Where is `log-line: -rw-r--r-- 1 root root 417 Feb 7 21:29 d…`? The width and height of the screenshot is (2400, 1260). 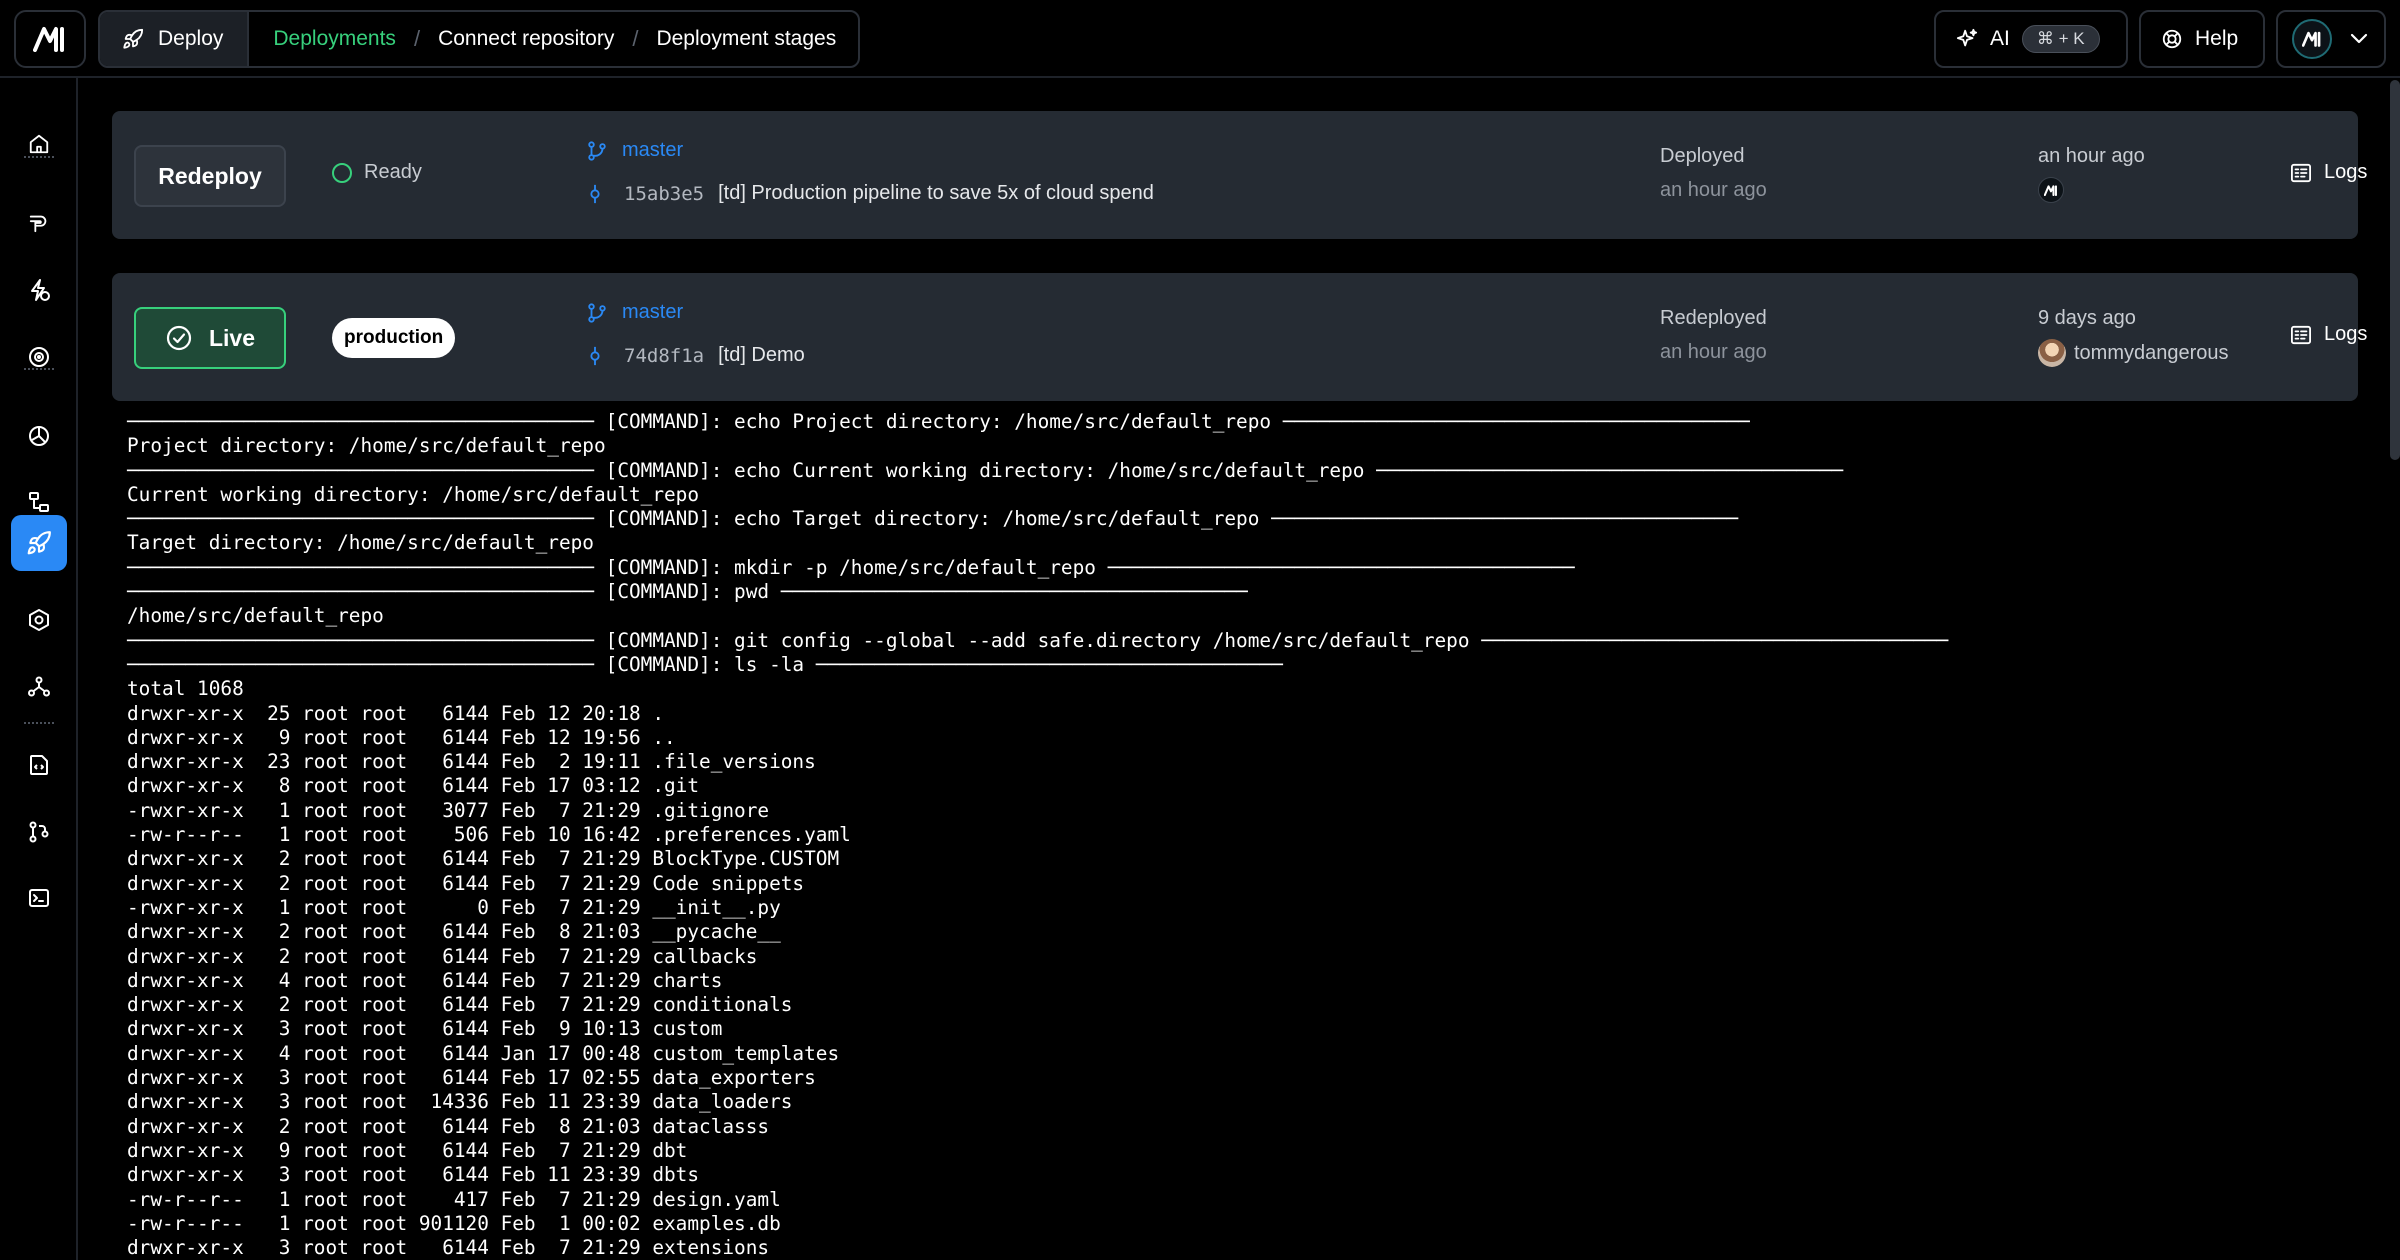
log-line: -rw-r--r-- 1 root root 417 Feb 7 21:29 d… is located at coordinates (454, 1199).